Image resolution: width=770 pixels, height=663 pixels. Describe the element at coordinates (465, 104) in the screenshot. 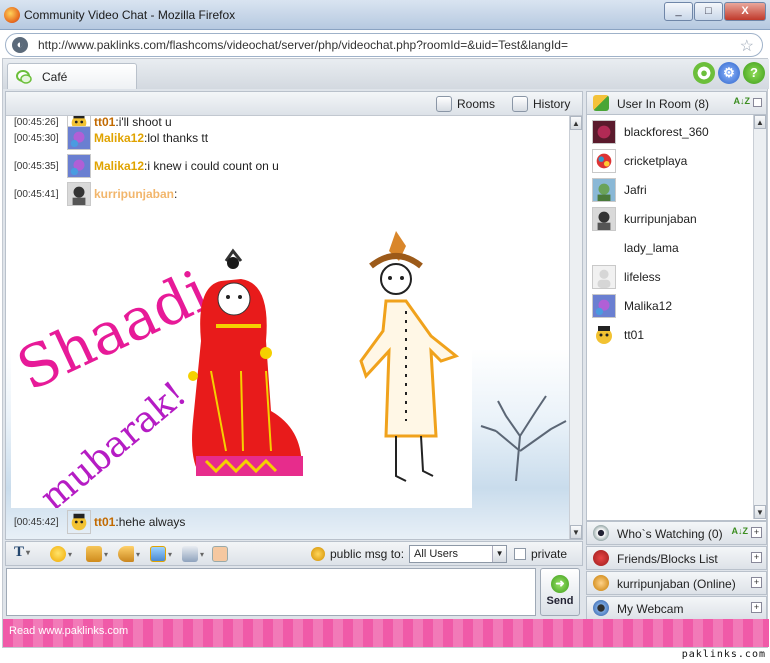

I see `rooms-button: Rooms` at that location.